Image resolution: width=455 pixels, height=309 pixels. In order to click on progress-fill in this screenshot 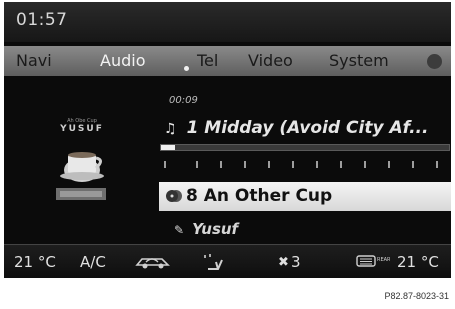, I will do `click(168, 147)`.